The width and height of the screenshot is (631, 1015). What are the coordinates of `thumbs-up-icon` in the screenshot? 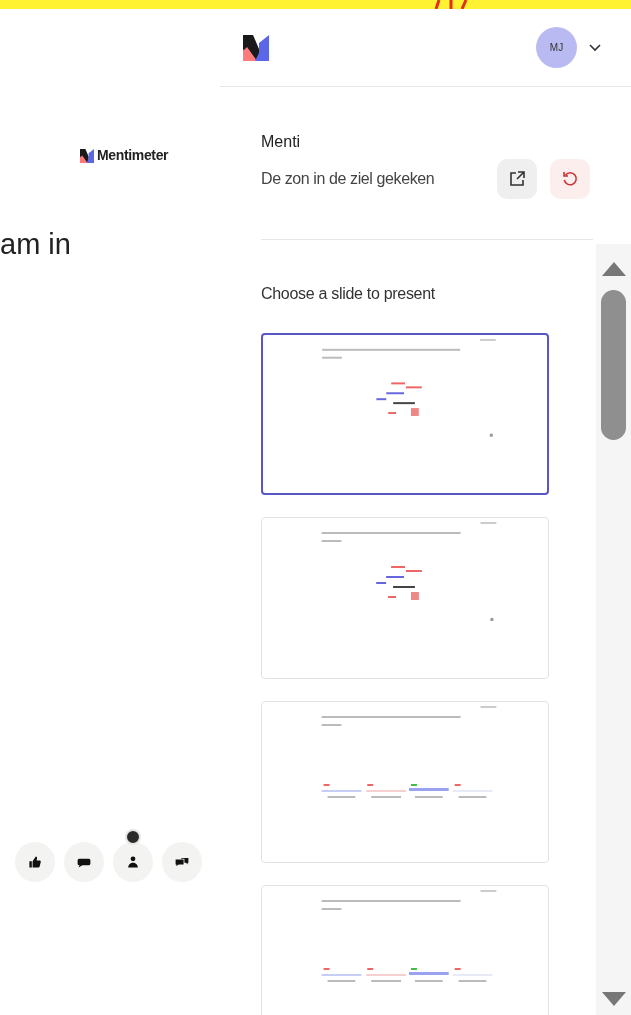 It's located at (35, 862).